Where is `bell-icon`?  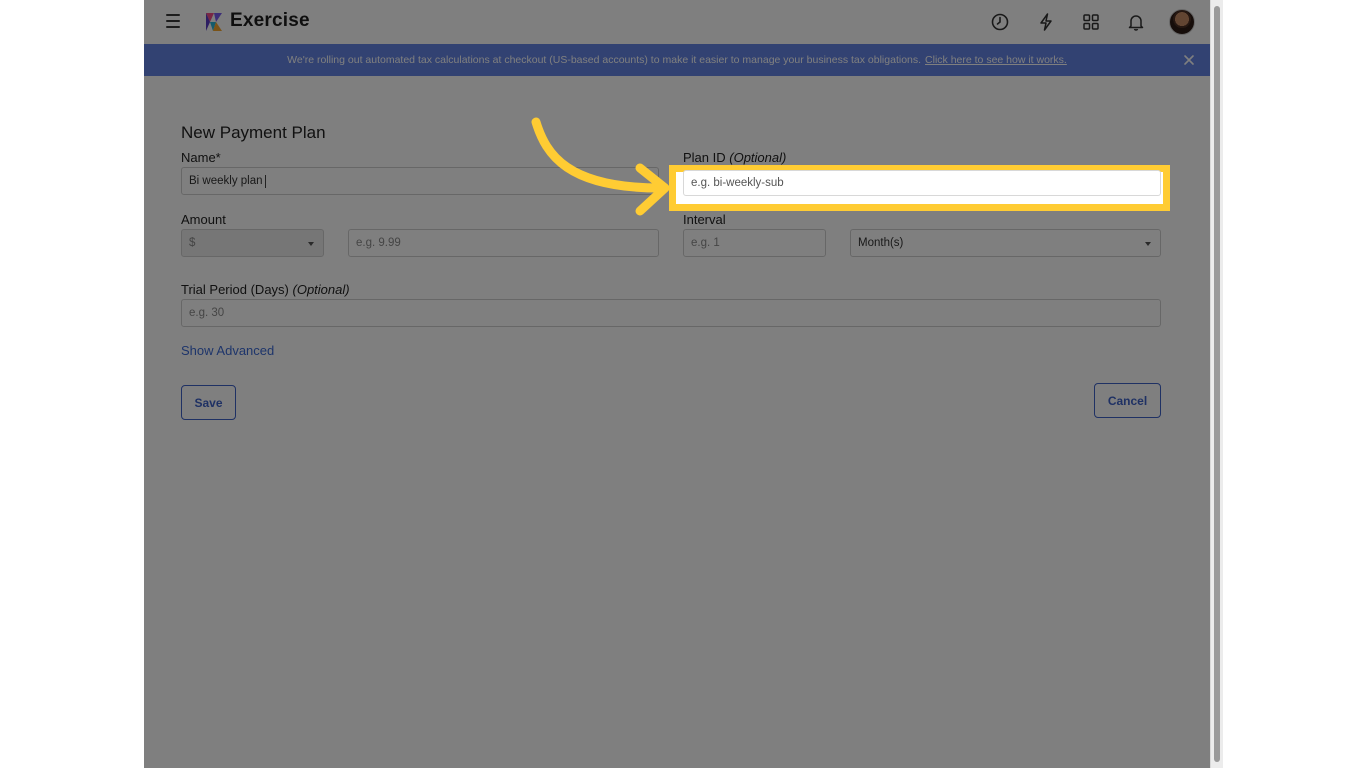
bell-icon is located at coordinates (1136, 22).